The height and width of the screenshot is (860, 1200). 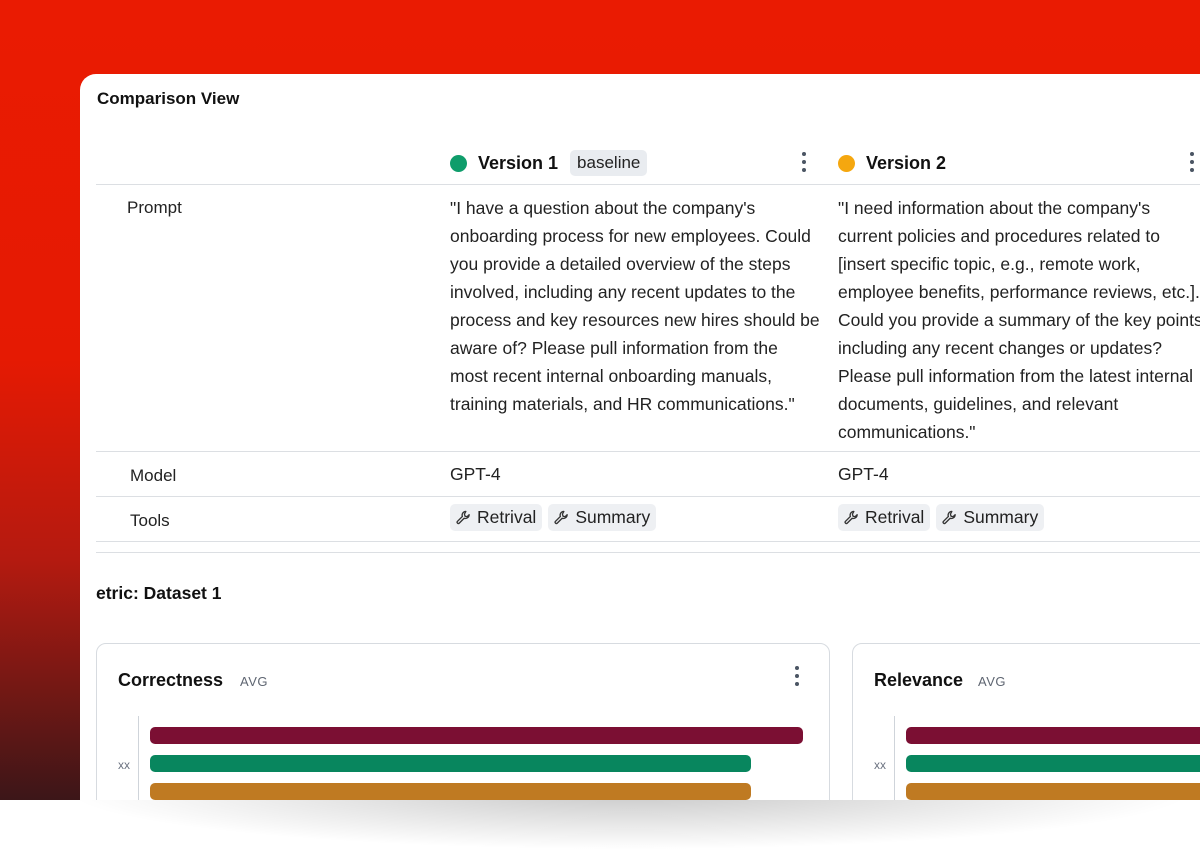 I want to click on version-1-name: Version 1, so click(x=518, y=162).